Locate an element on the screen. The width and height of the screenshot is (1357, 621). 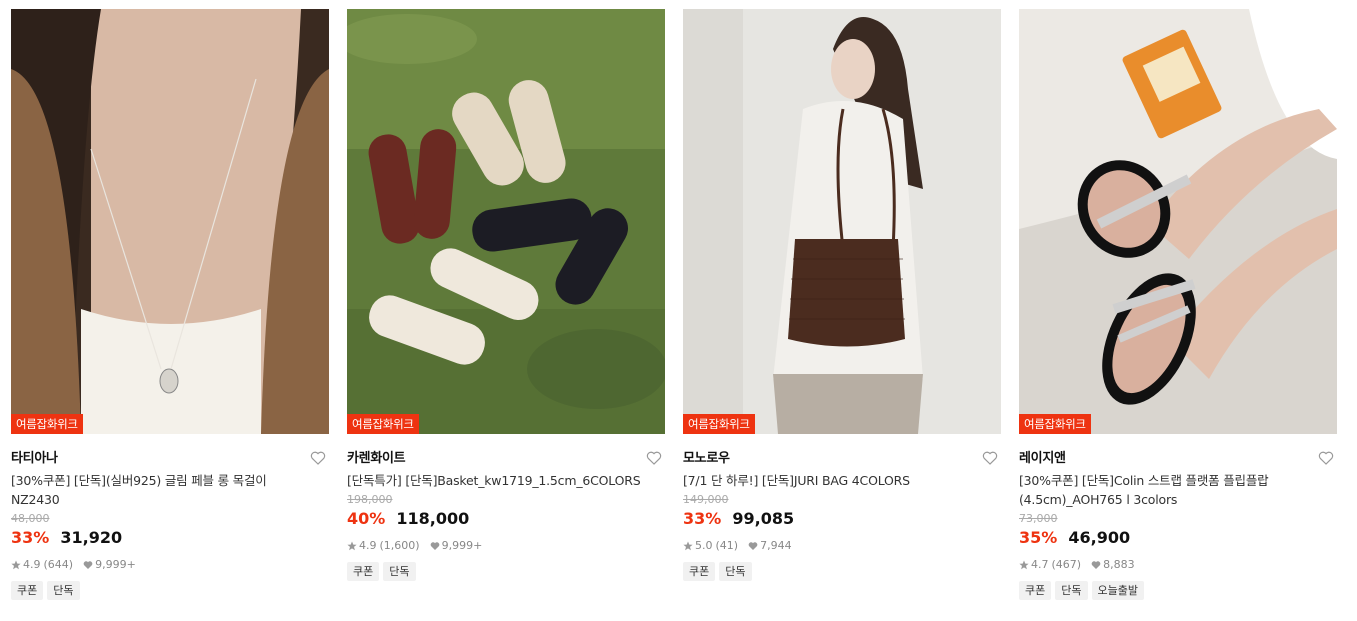
review-count: (644) is located at coordinates (58, 564).